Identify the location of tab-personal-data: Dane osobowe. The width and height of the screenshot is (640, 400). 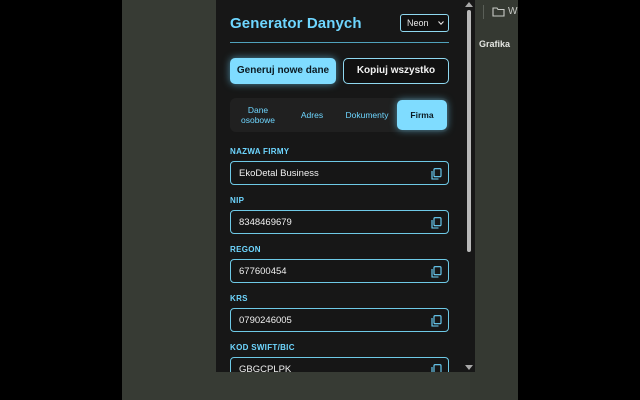
(258, 115).